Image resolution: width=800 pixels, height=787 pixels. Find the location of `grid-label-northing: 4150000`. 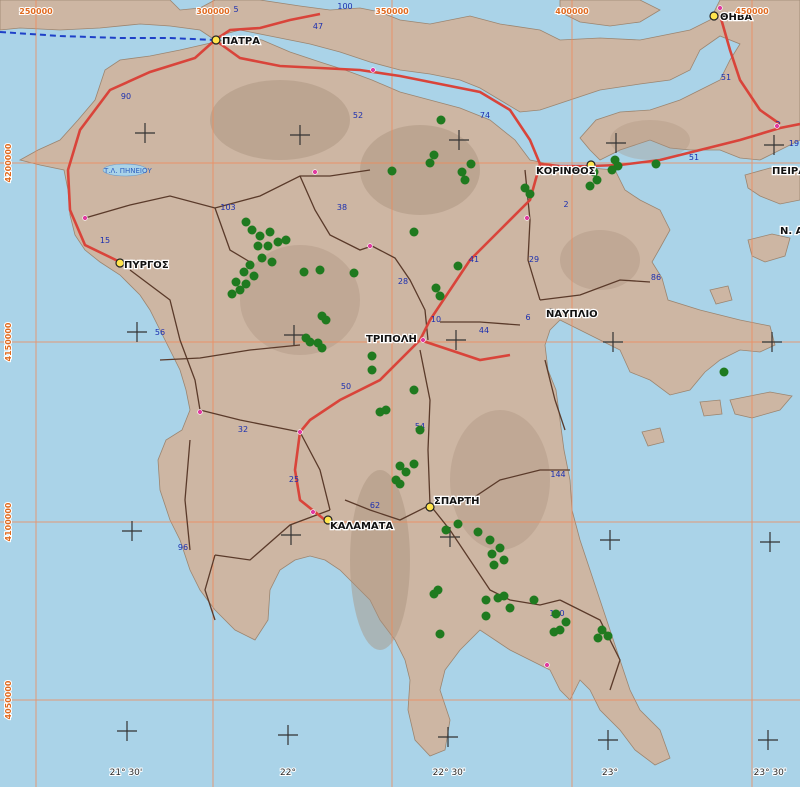

grid-label-northing: 4150000 is located at coordinates (8, 341).